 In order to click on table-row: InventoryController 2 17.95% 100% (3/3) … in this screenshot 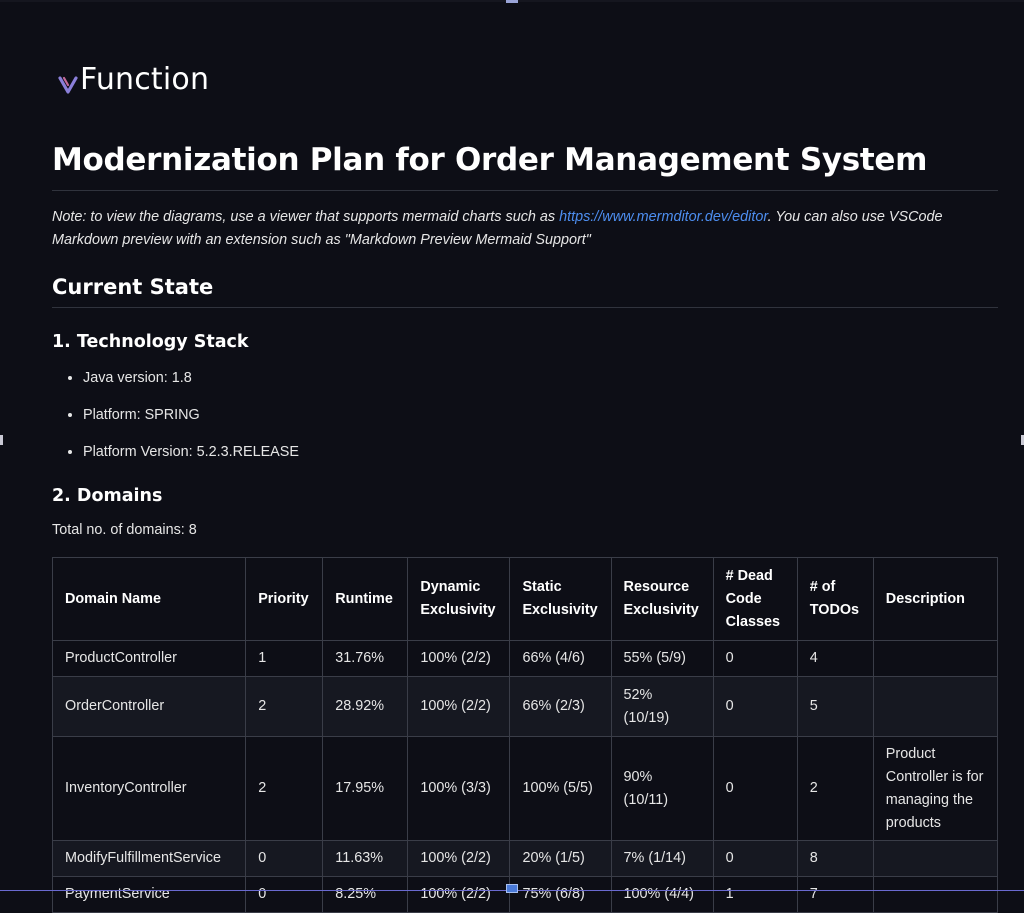, I will do `click(525, 788)`.